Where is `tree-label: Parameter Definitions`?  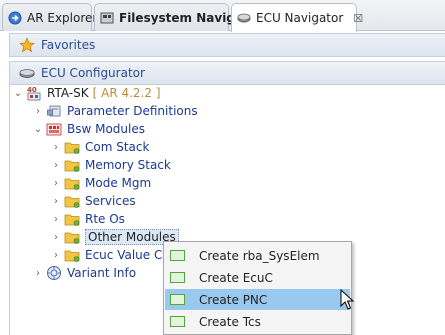 tree-label: Parameter Definitions is located at coordinates (132, 111).